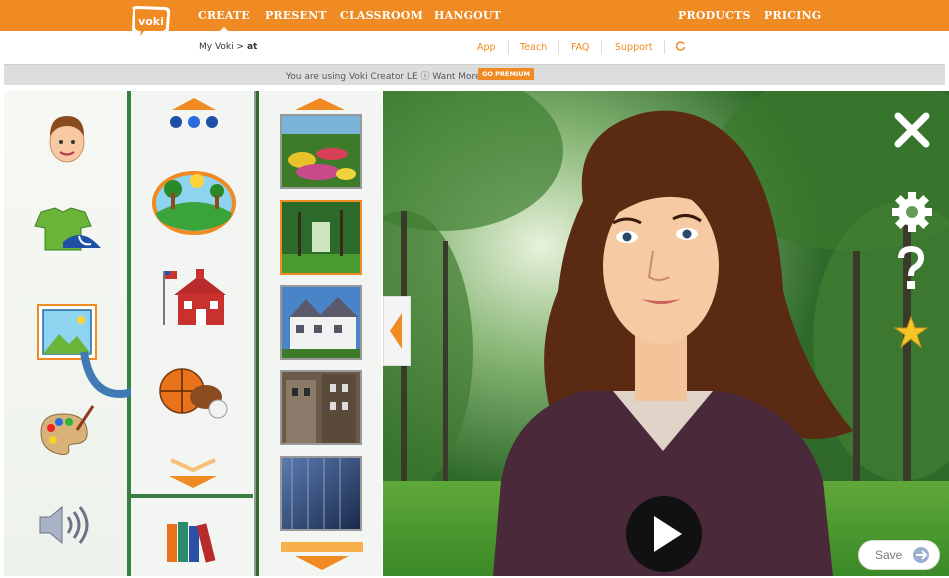 This screenshot has height=578, width=949. Describe the element at coordinates (66, 525) in the screenshot. I see `speaker-icon` at that location.